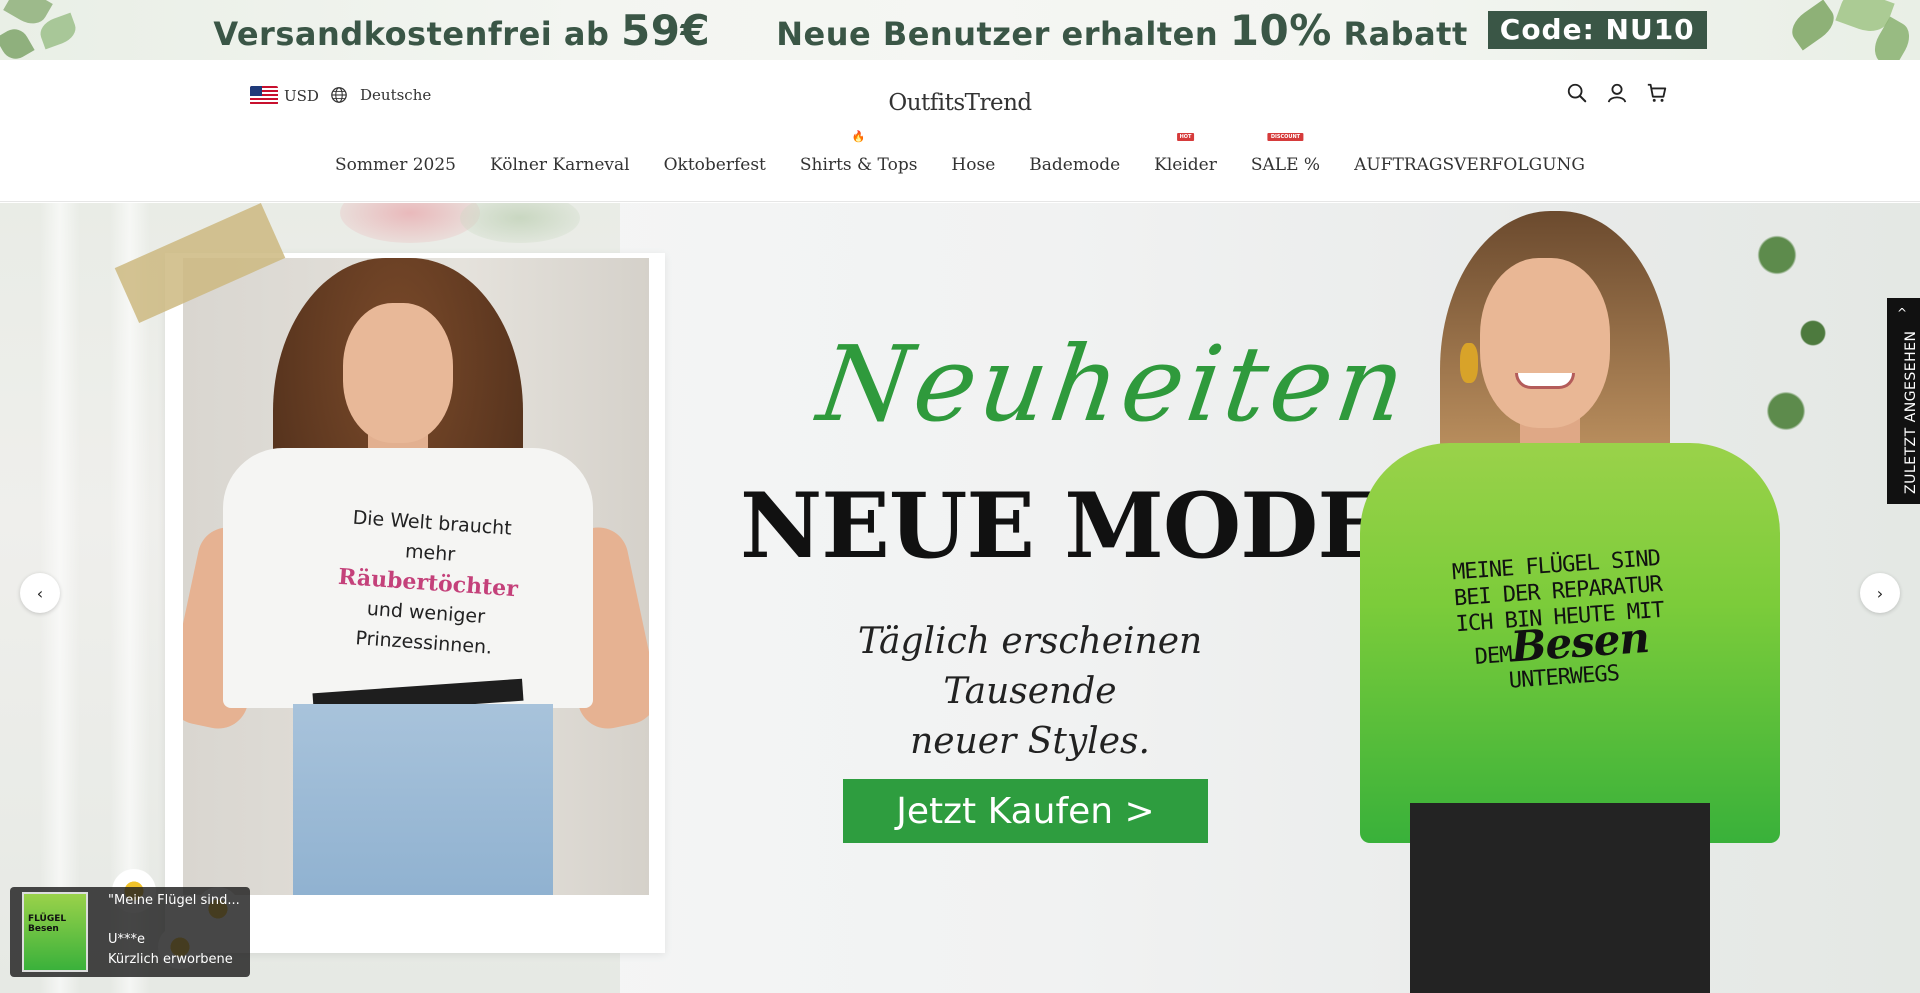  I want to click on search-icon, so click(1577, 93).